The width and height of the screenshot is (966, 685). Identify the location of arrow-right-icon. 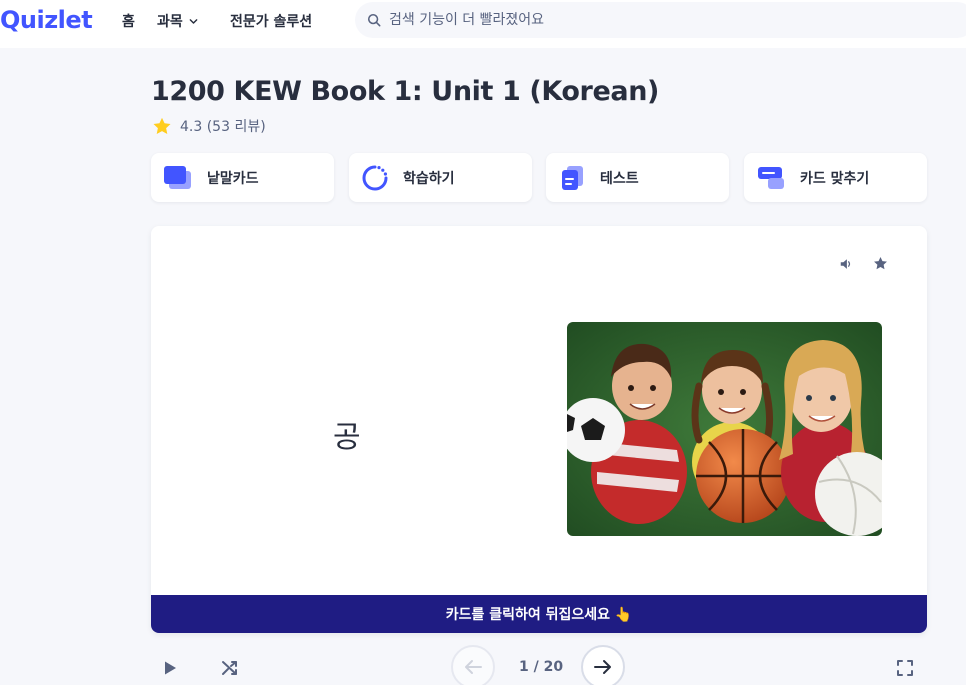
(602, 667).